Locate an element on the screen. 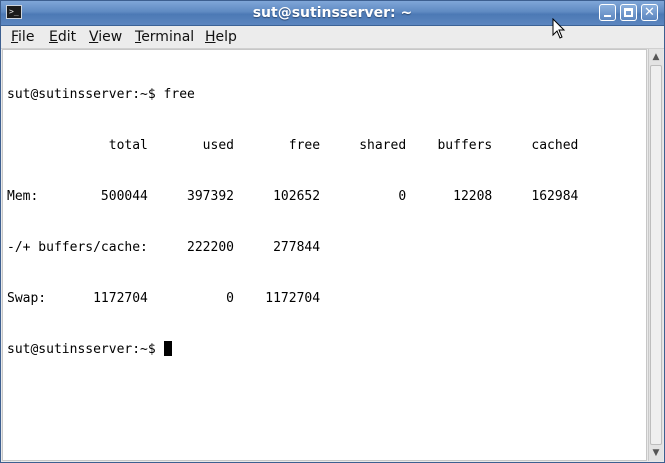  menu-help-label: elp is located at coordinates (226, 37).